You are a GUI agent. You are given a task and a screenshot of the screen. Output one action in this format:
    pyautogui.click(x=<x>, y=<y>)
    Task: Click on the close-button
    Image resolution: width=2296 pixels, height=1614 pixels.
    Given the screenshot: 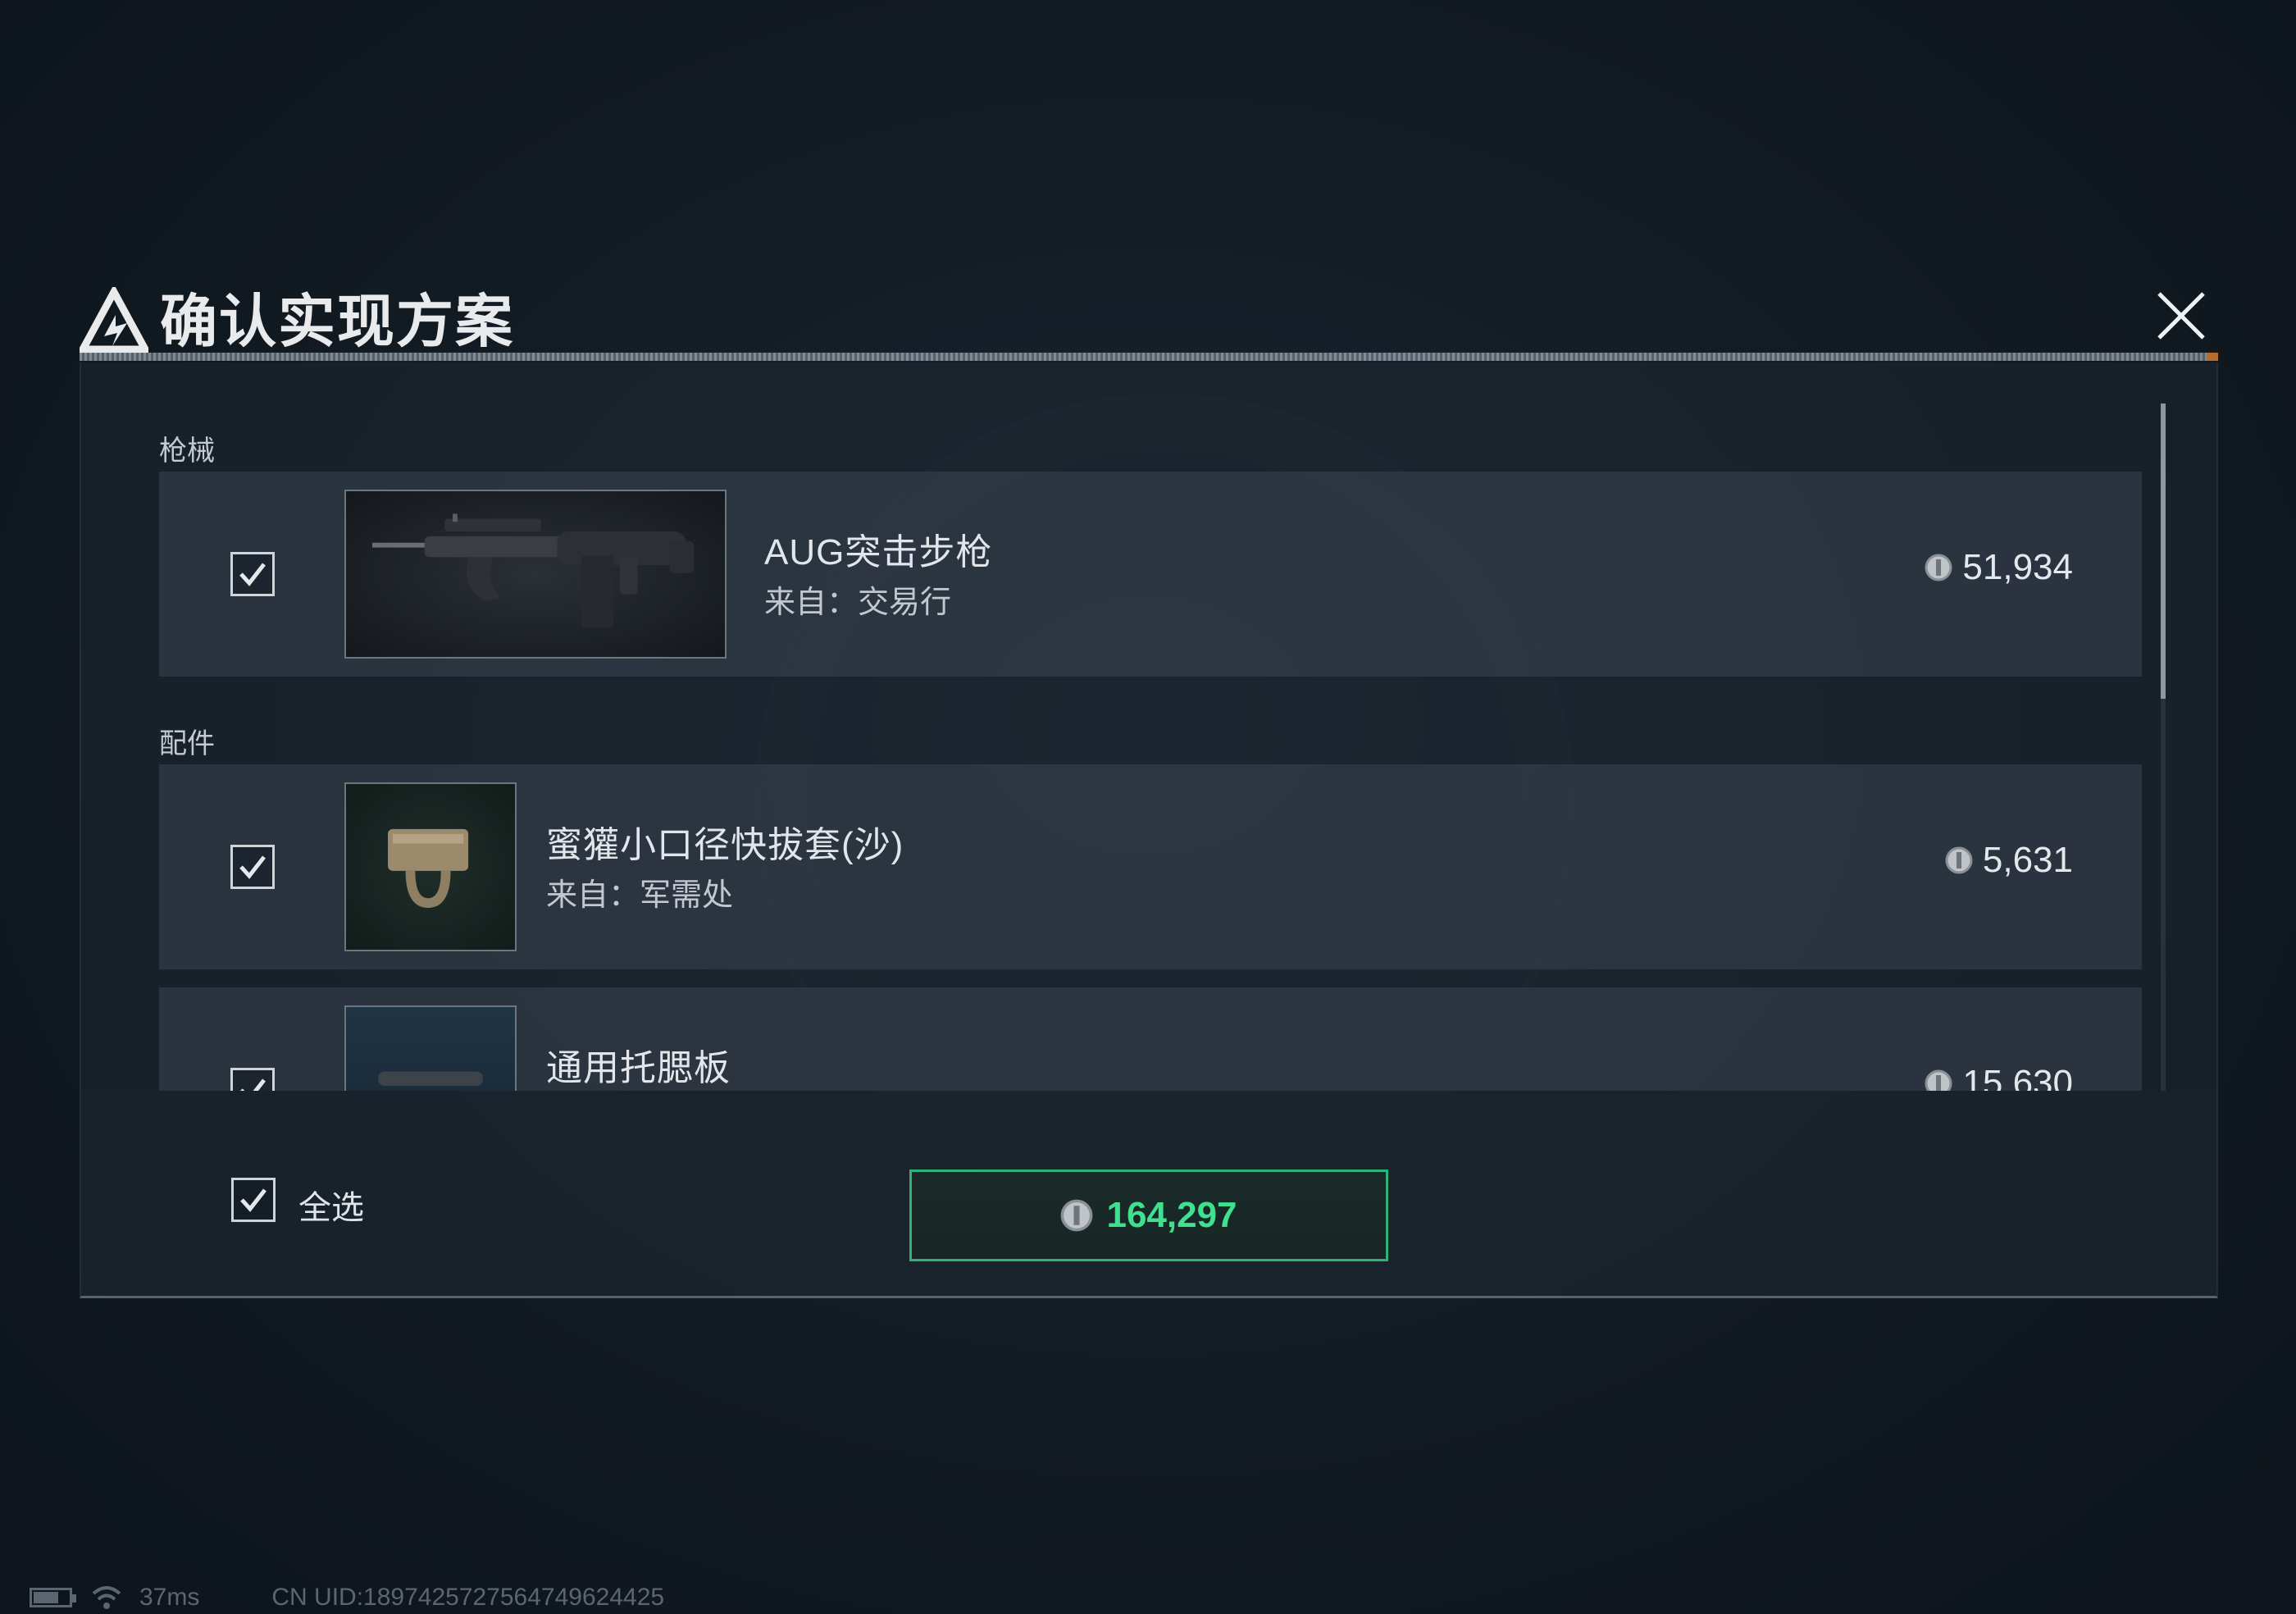 What is the action you would take?
    pyautogui.click(x=2181, y=316)
    